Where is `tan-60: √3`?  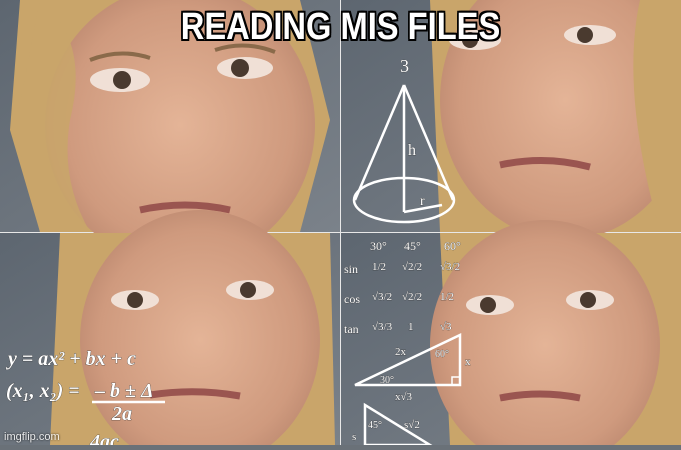
tan-60: √3 is located at coordinates (446, 327).